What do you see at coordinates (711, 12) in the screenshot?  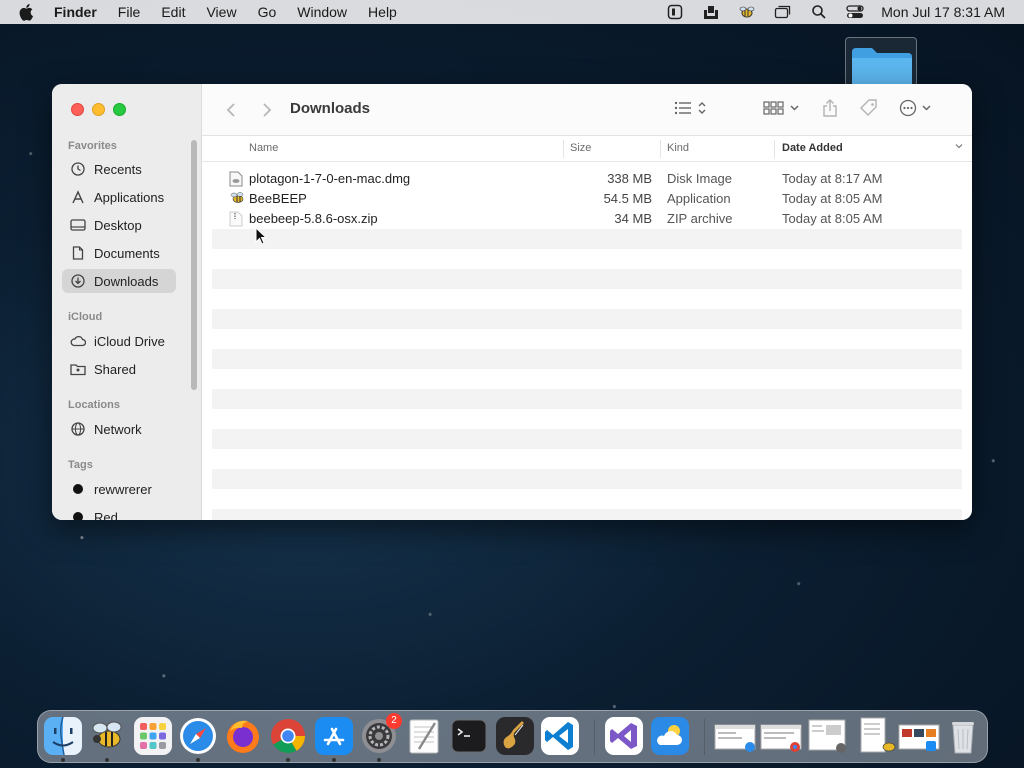 I see `dropbox-status-icon` at bounding box center [711, 12].